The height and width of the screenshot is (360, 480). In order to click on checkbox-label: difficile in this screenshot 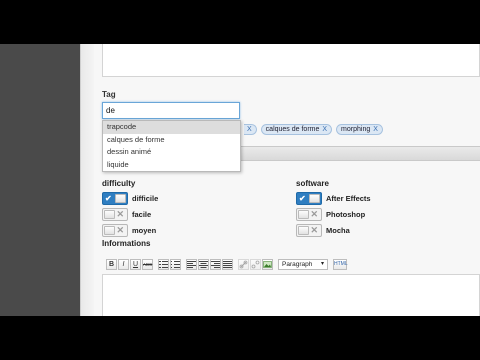, I will do `click(145, 198)`.